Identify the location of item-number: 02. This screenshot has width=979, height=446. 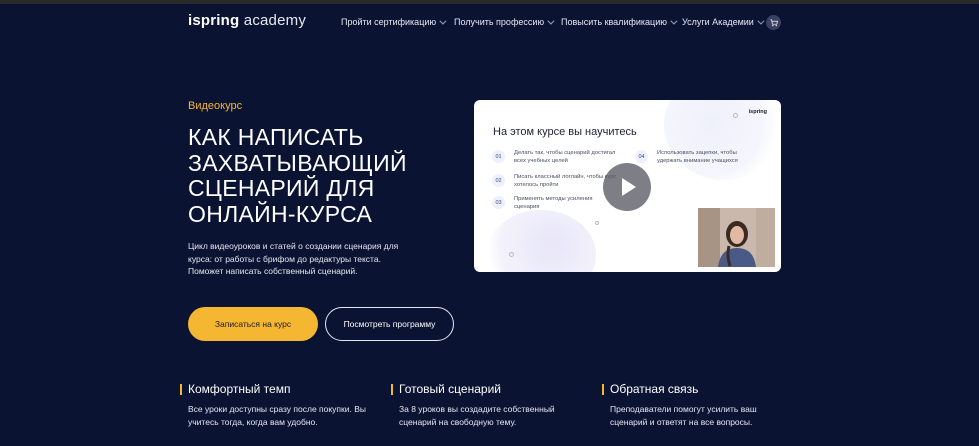
(498, 180).